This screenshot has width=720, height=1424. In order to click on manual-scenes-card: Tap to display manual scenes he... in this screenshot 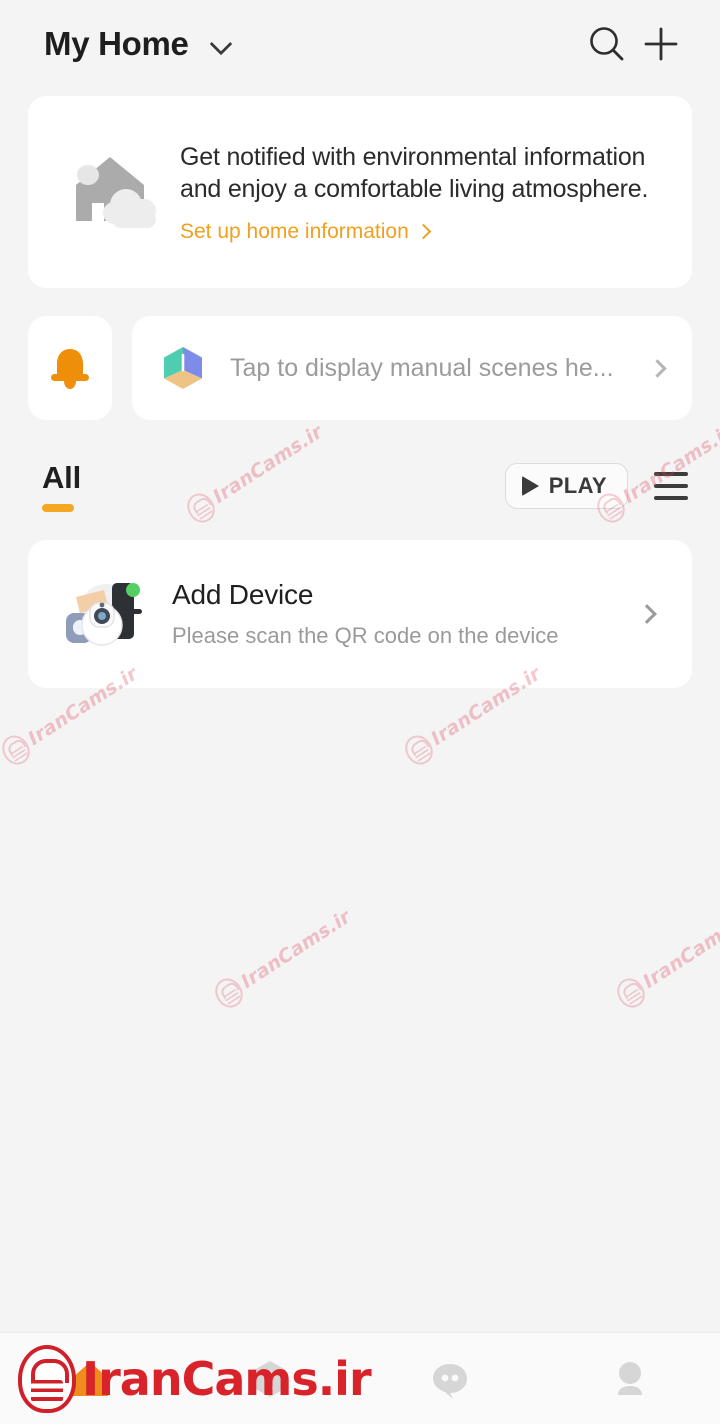, I will do `click(412, 368)`.